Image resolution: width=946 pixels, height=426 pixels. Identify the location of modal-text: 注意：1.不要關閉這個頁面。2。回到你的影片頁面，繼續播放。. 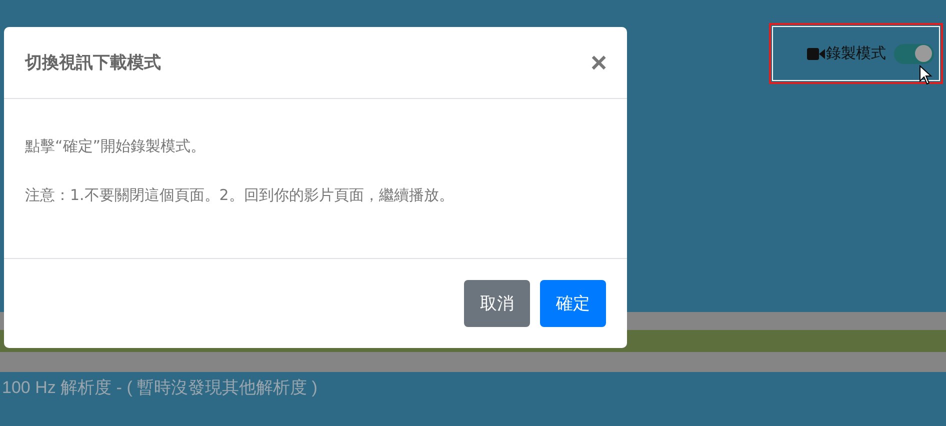
(240, 195).